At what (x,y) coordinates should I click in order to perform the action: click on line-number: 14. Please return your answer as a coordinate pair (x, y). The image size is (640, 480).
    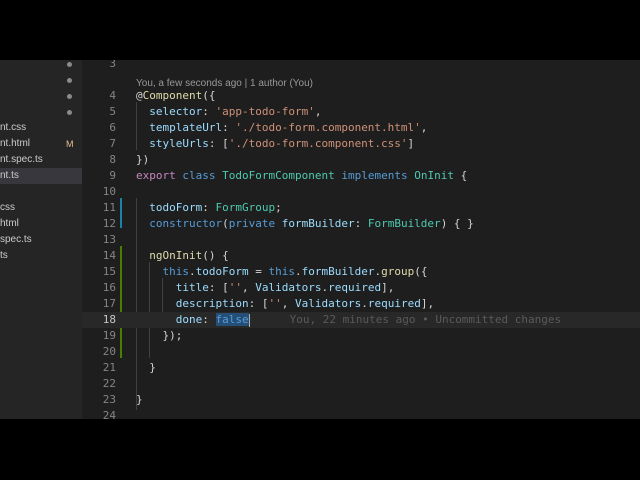
    Looking at the image, I should click on (109, 255).